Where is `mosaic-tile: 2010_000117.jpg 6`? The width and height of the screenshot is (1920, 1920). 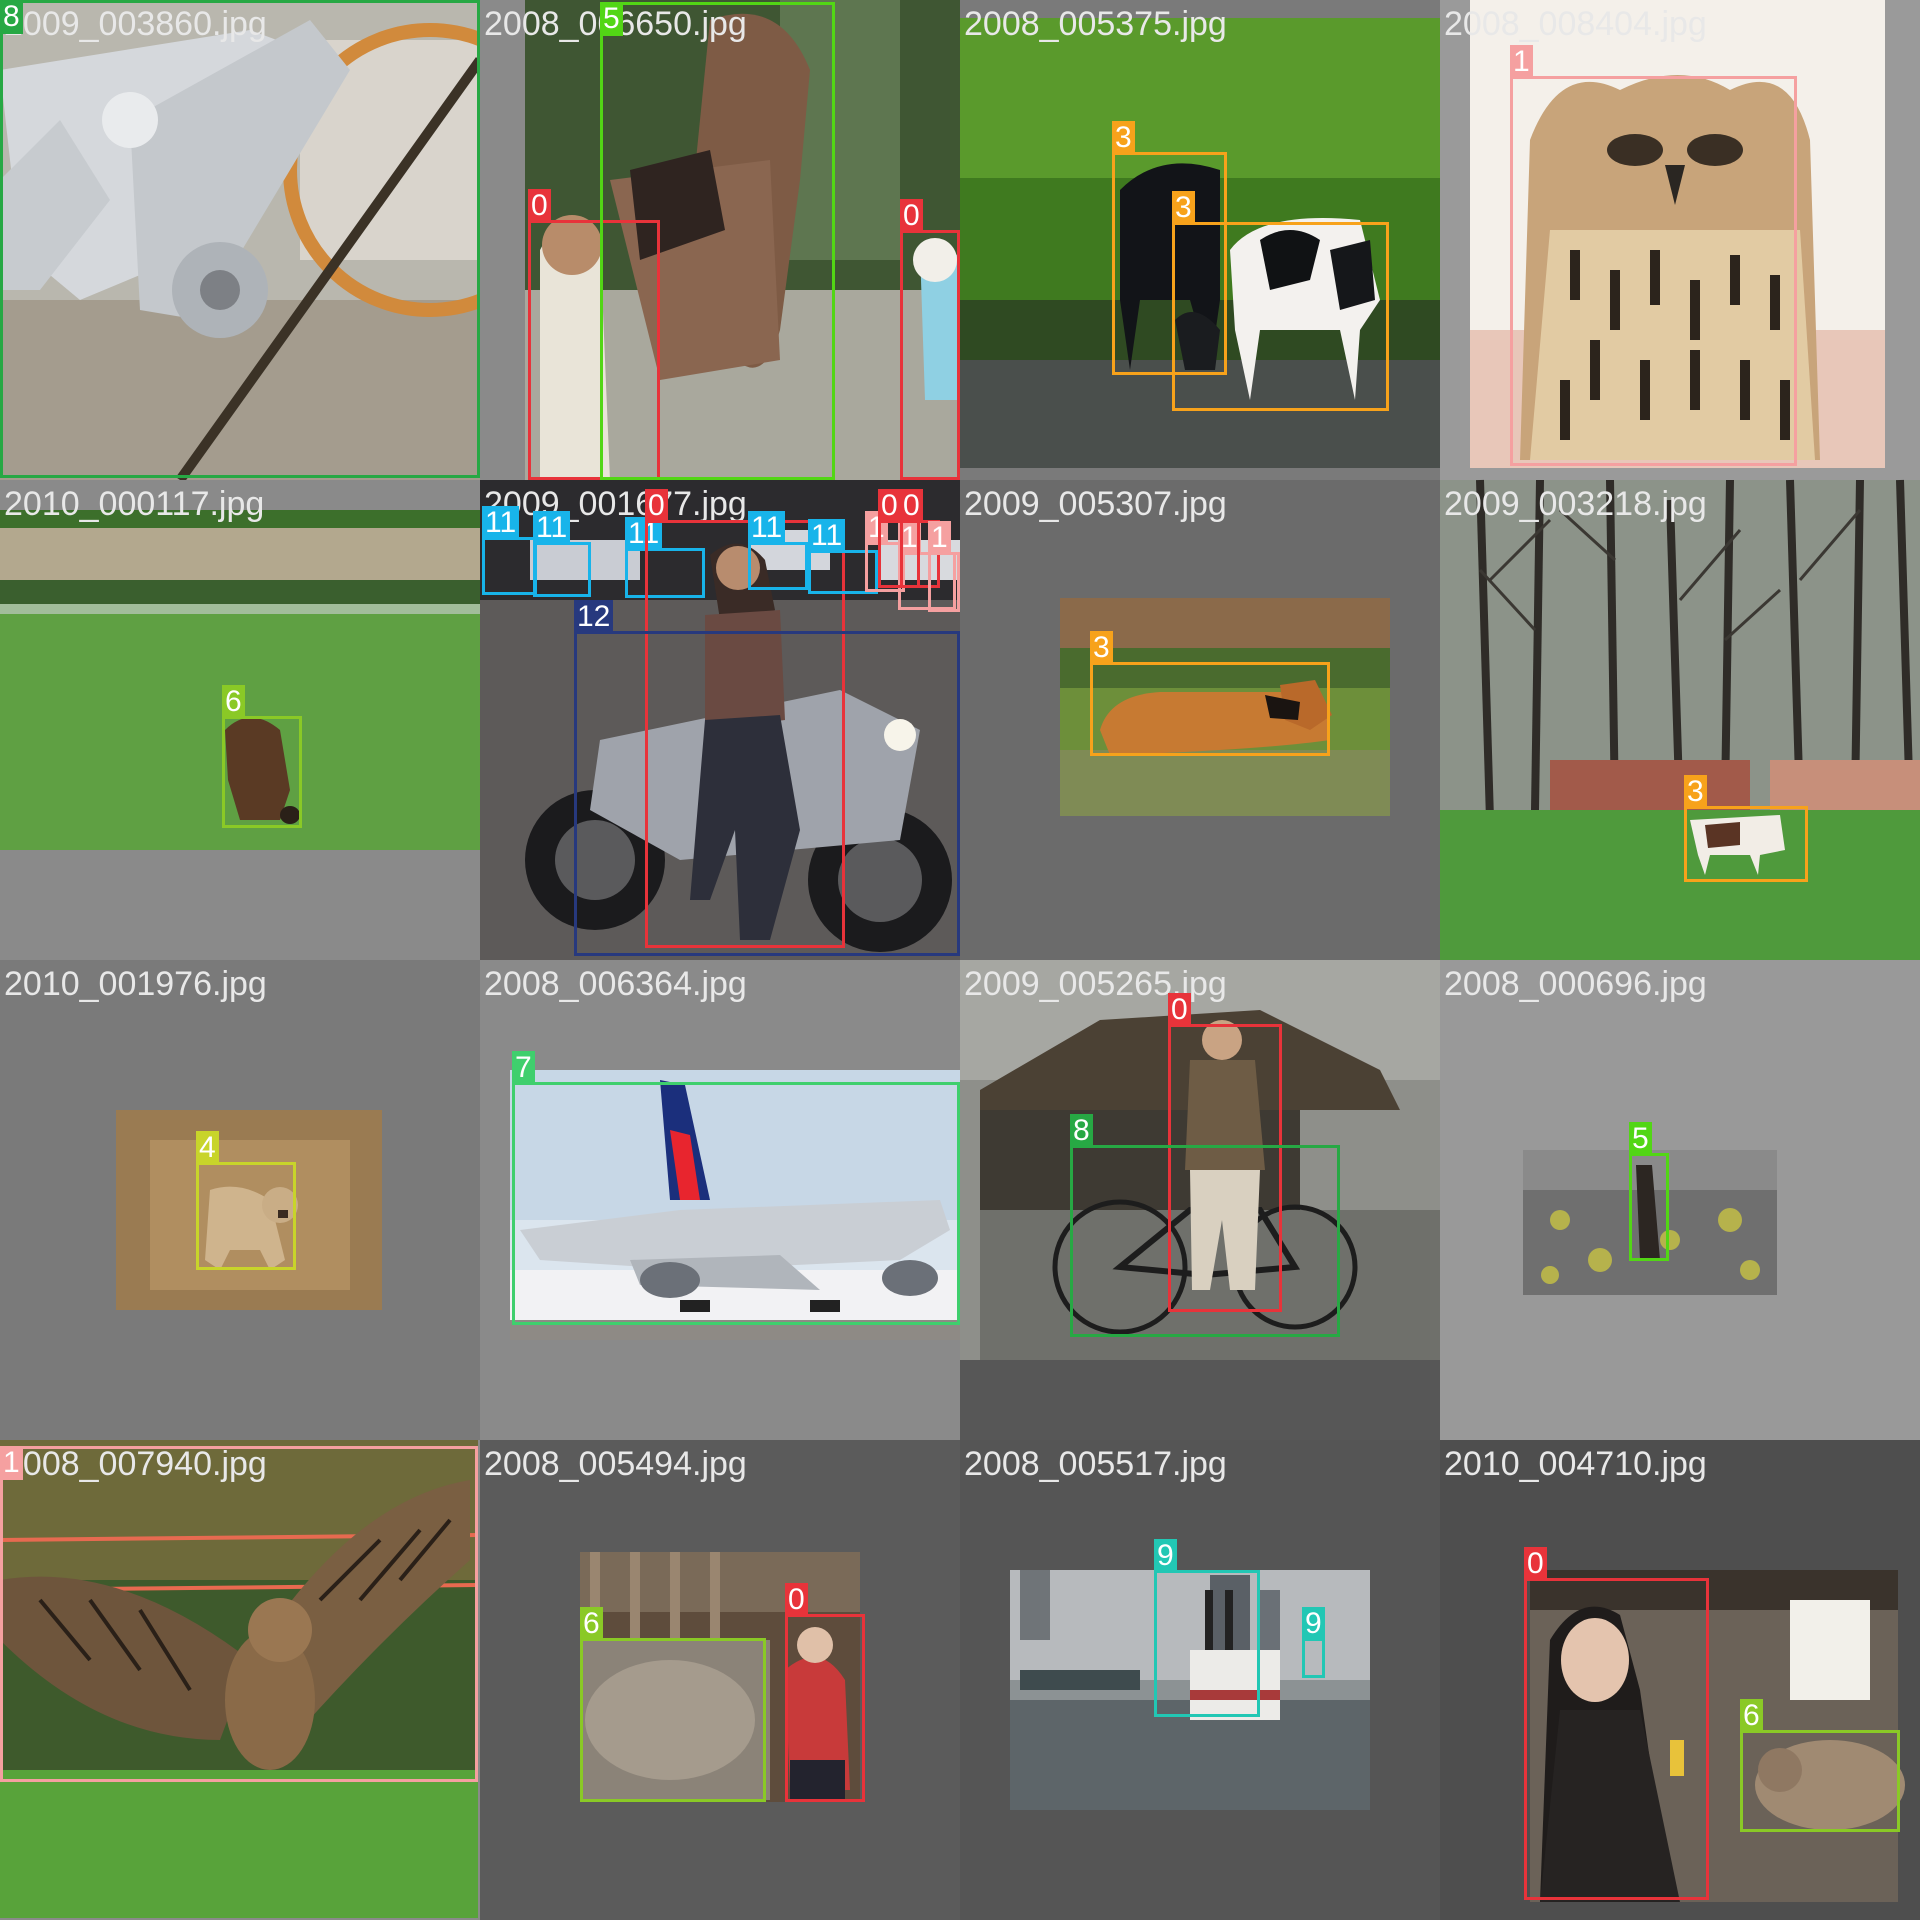 mosaic-tile: 2010_000117.jpg 6 is located at coordinates (240, 720).